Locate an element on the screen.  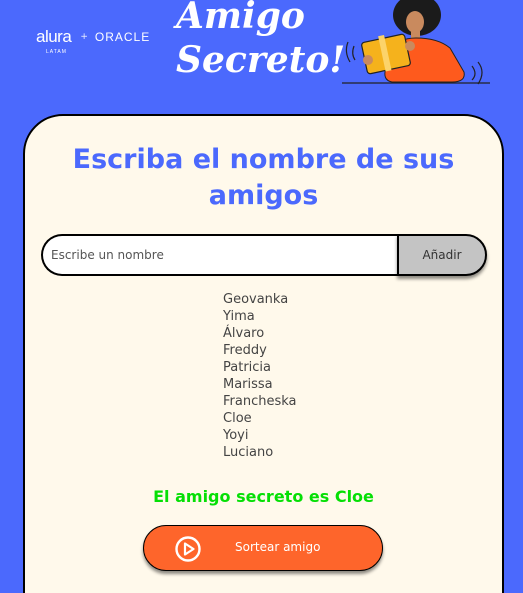
play-circle-icon is located at coordinates (188, 549).